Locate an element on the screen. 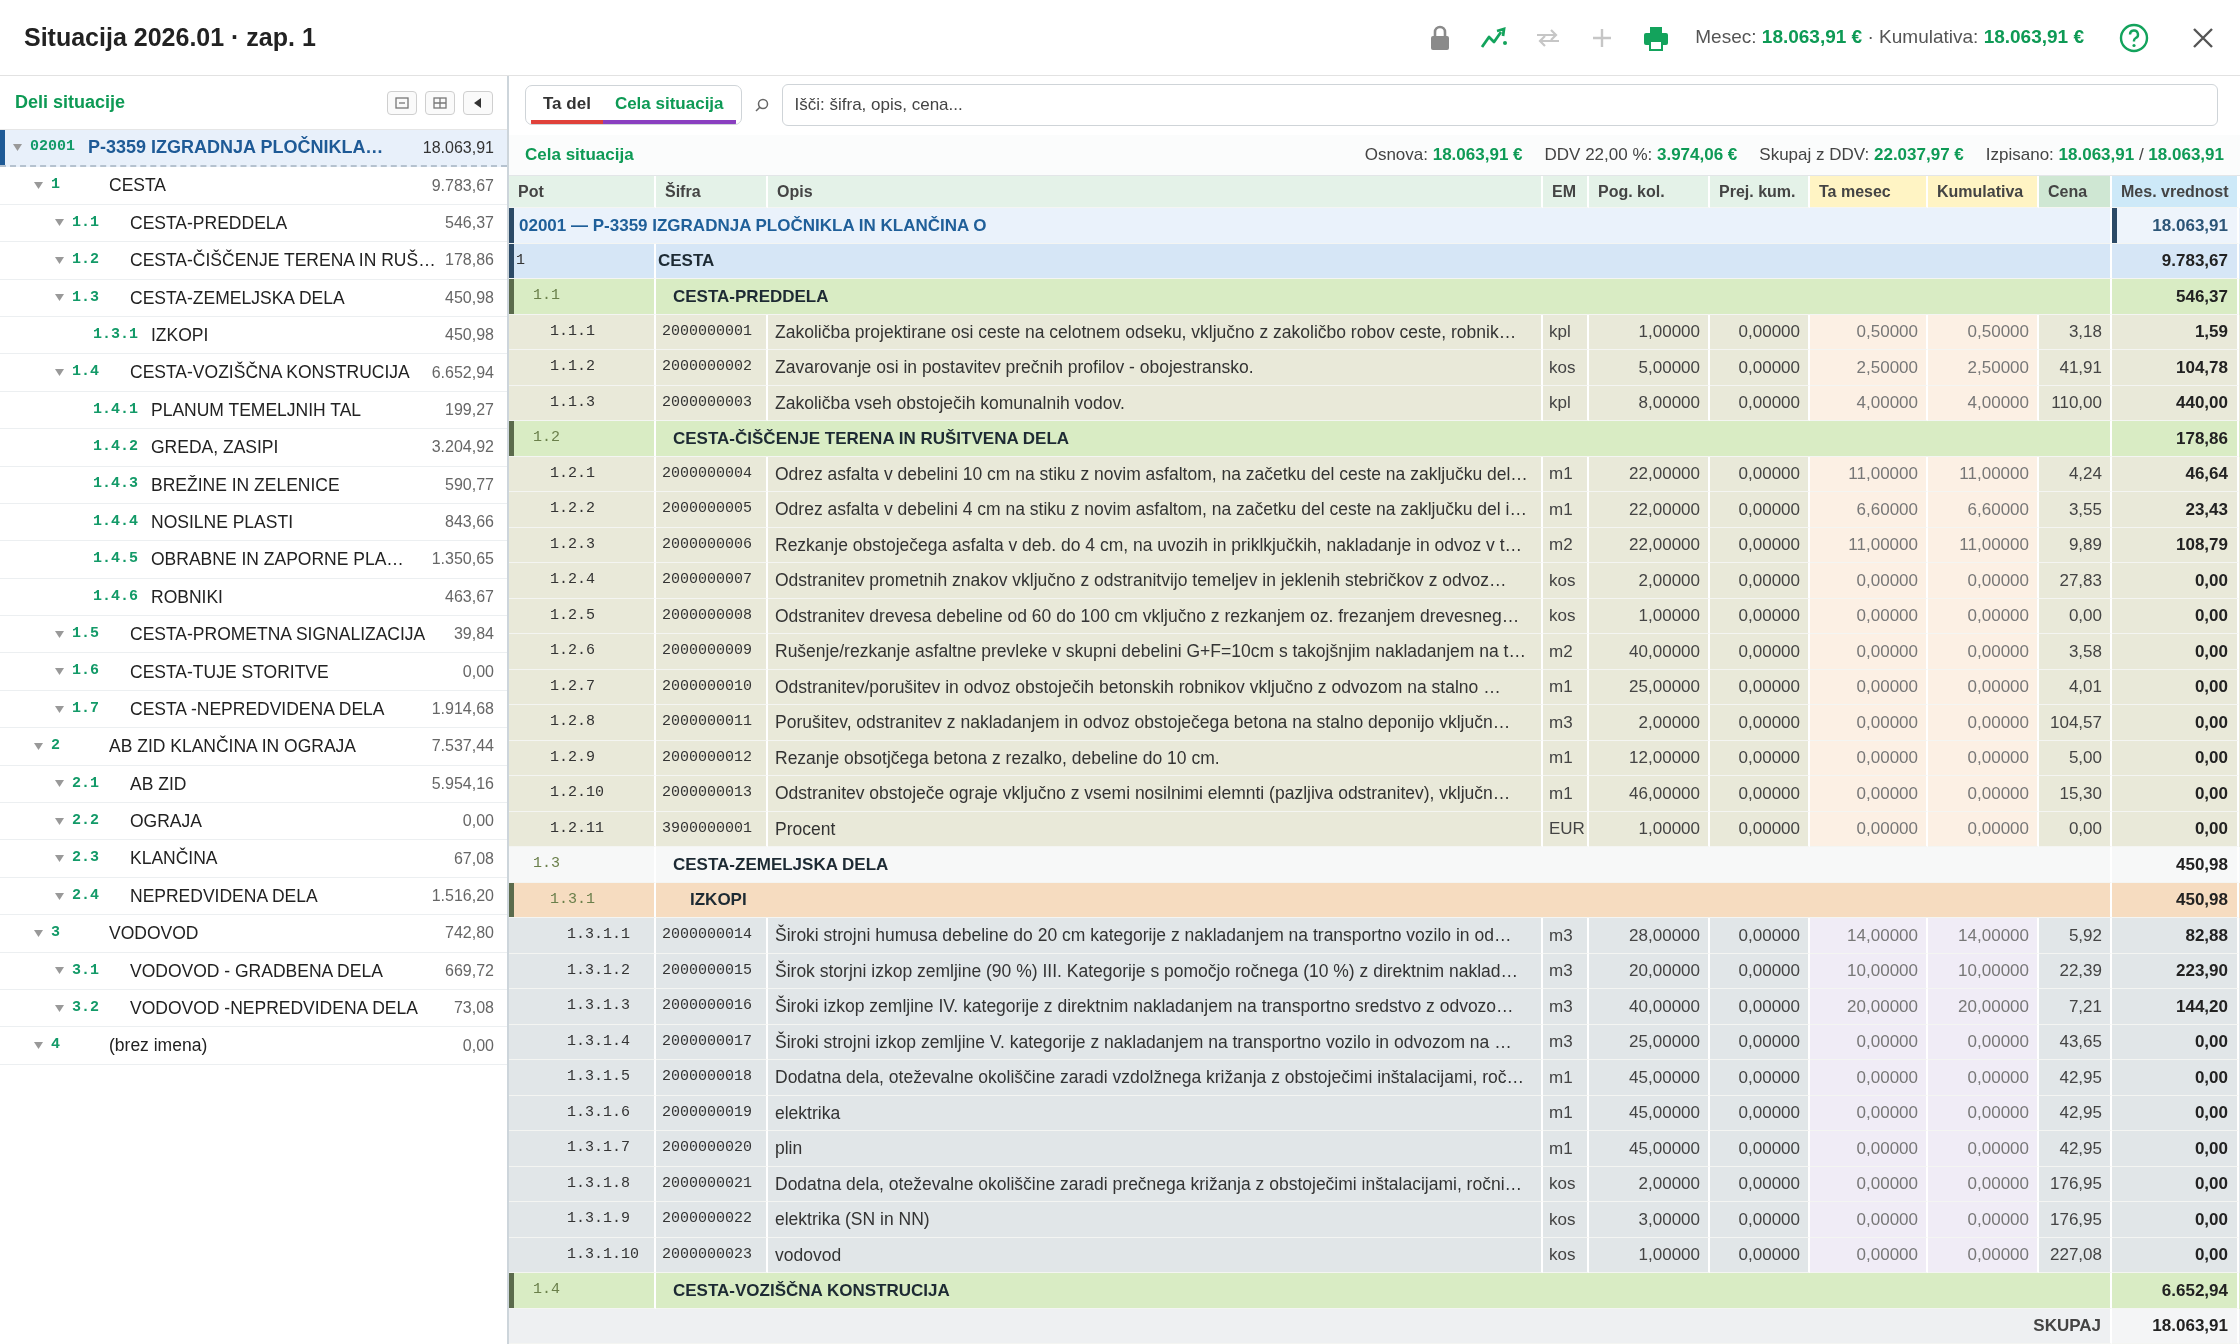  tree-item: 1.4.1 PLANUM TEMELJNIH TAL 199,27 is located at coordinates (253, 410).